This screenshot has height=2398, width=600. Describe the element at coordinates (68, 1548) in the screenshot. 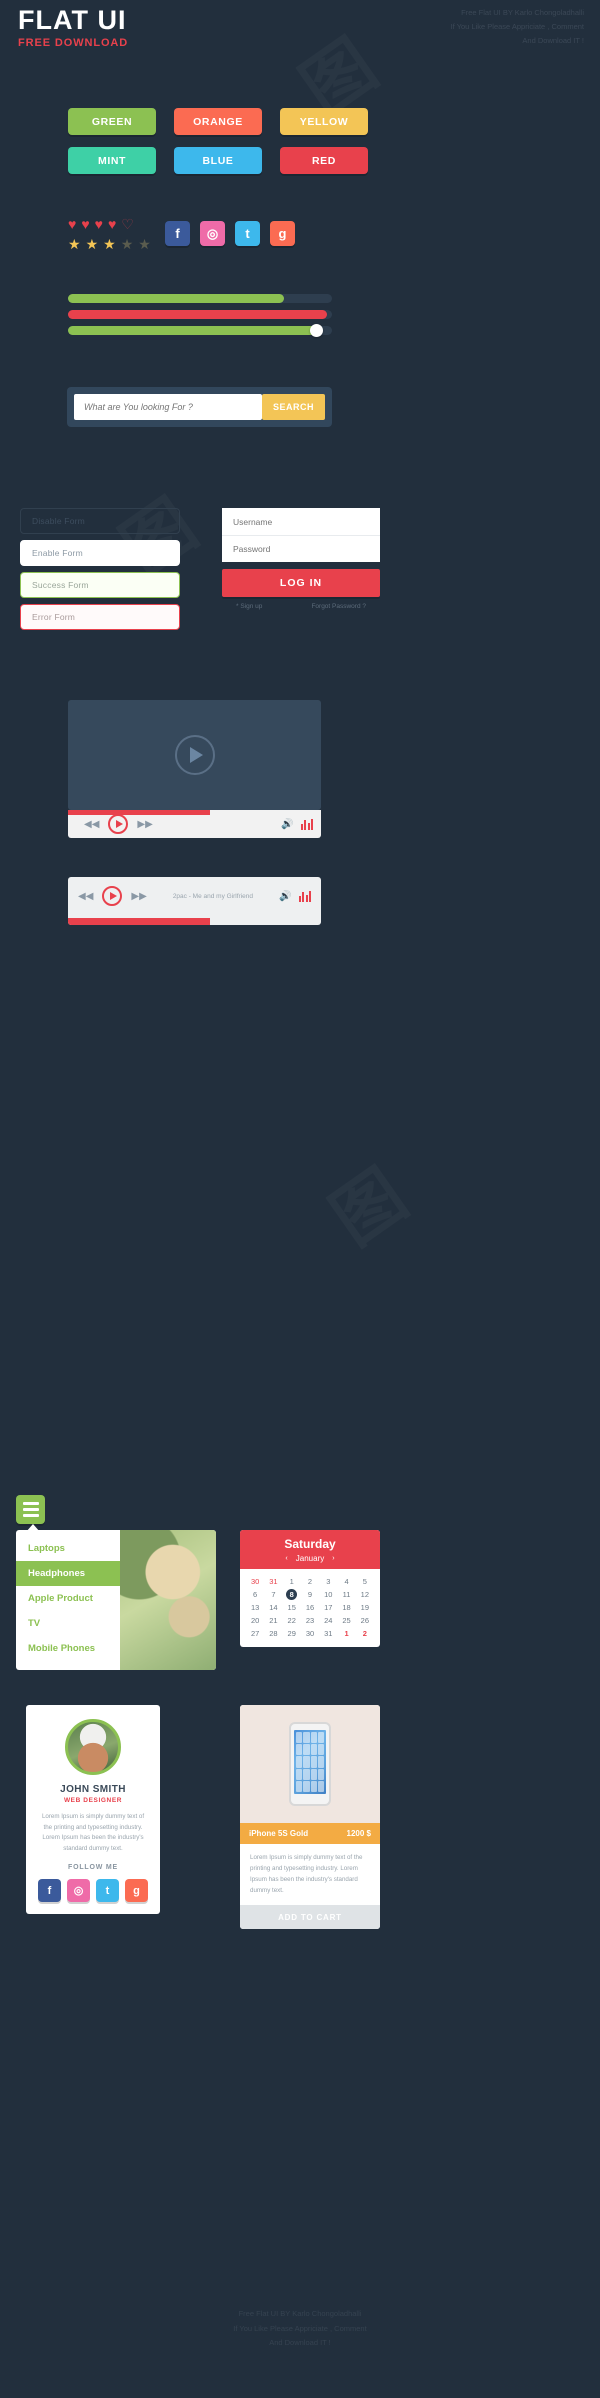

I see `menu-item-laptops: Laptops` at that location.